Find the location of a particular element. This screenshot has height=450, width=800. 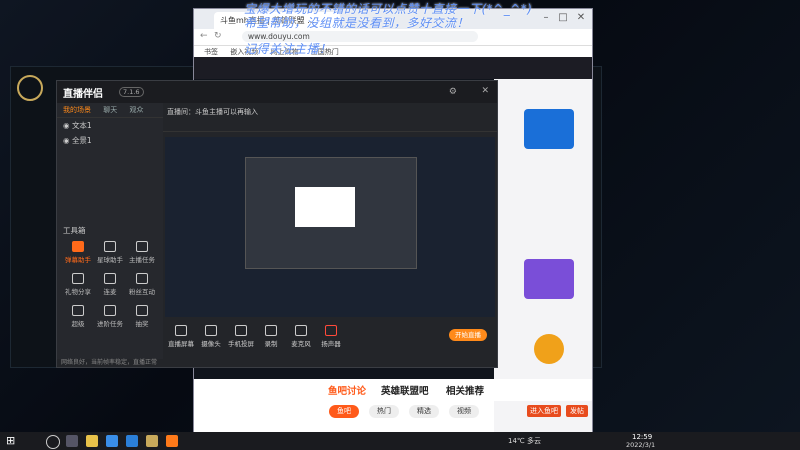

btn-label: 录制 is located at coordinates (271, 344).